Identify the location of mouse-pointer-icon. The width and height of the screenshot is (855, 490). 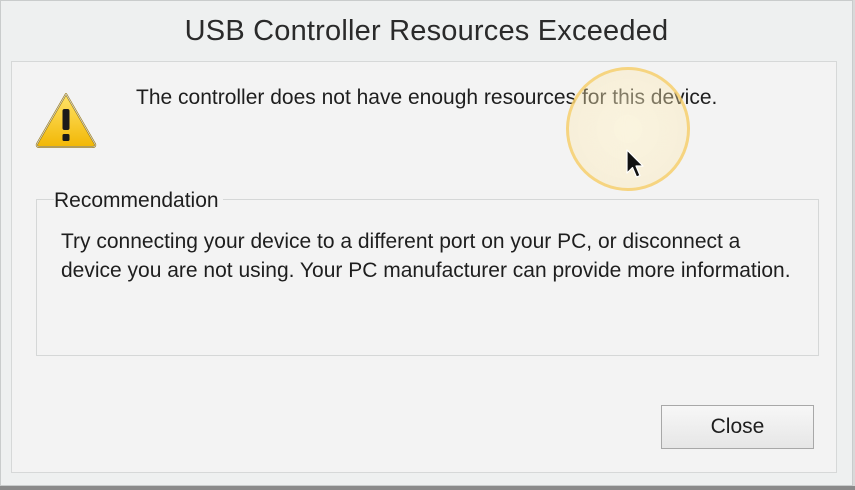
(635, 164).